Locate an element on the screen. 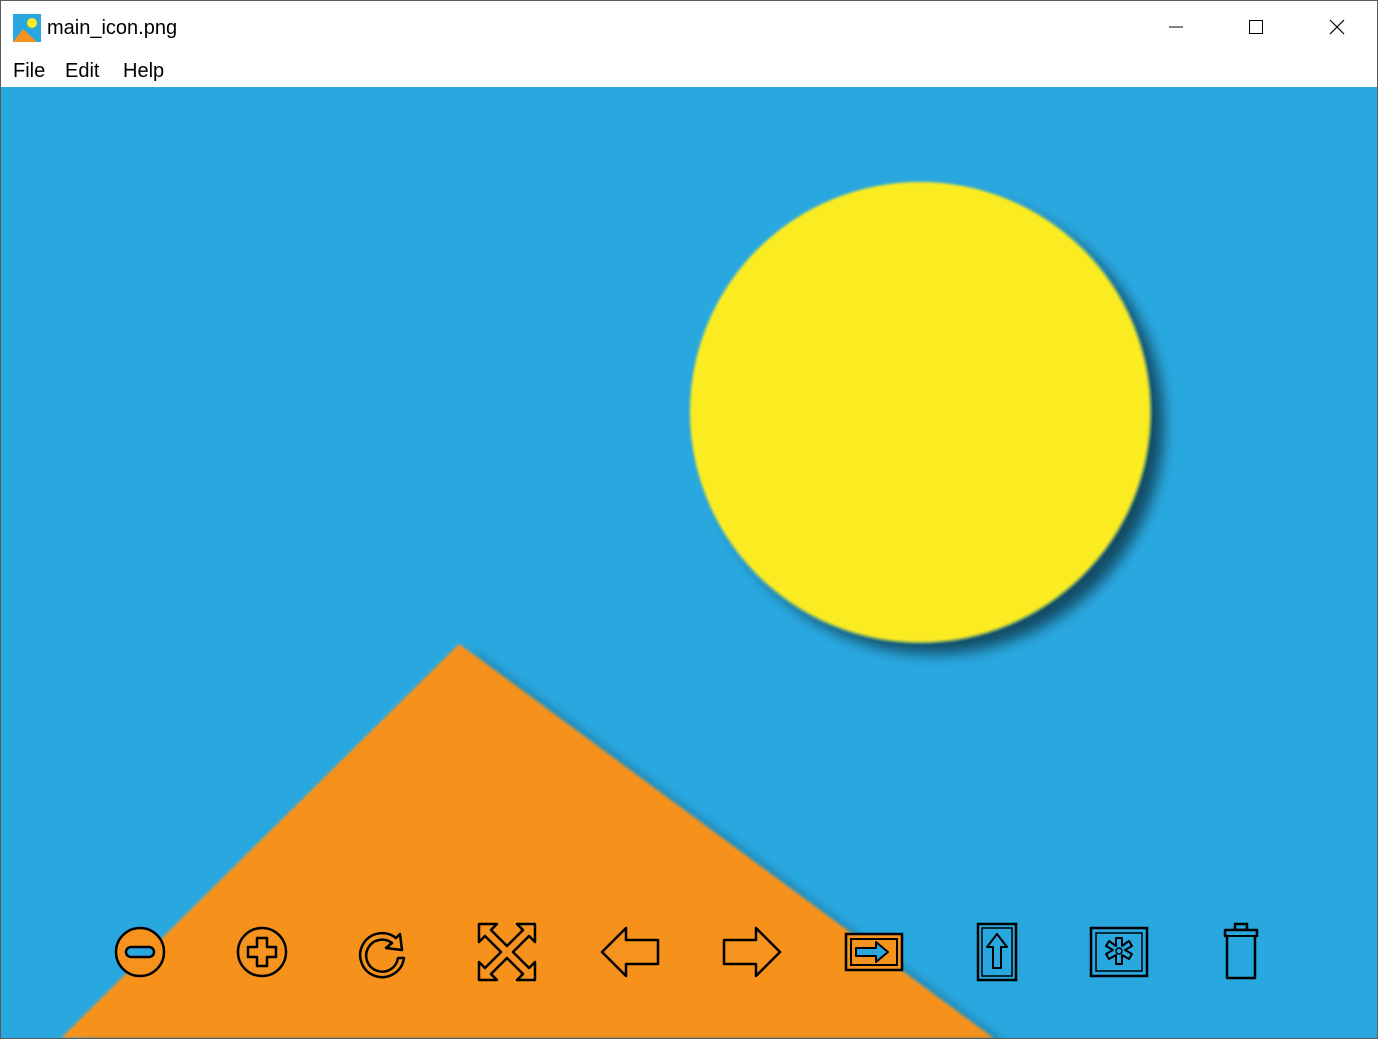  maximize-button is located at coordinates (1256, 27).